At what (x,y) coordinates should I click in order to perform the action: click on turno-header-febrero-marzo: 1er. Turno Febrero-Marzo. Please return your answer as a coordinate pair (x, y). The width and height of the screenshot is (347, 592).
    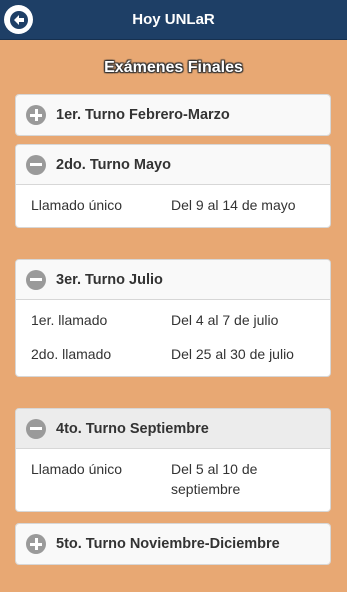
    Looking at the image, I should click on (173, 115).